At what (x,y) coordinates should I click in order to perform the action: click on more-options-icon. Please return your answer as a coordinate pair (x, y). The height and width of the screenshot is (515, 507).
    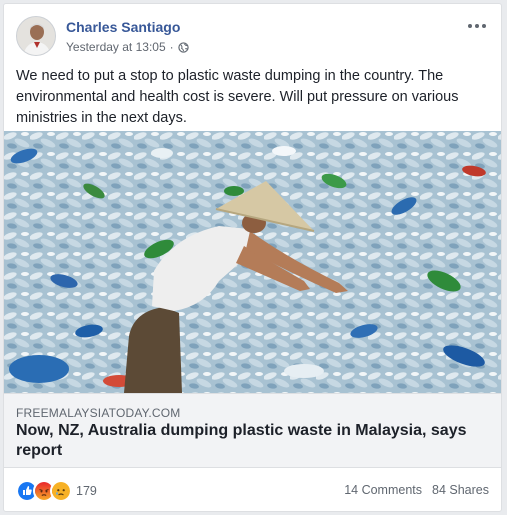
    Looking at the image, I should click on (477, 26).